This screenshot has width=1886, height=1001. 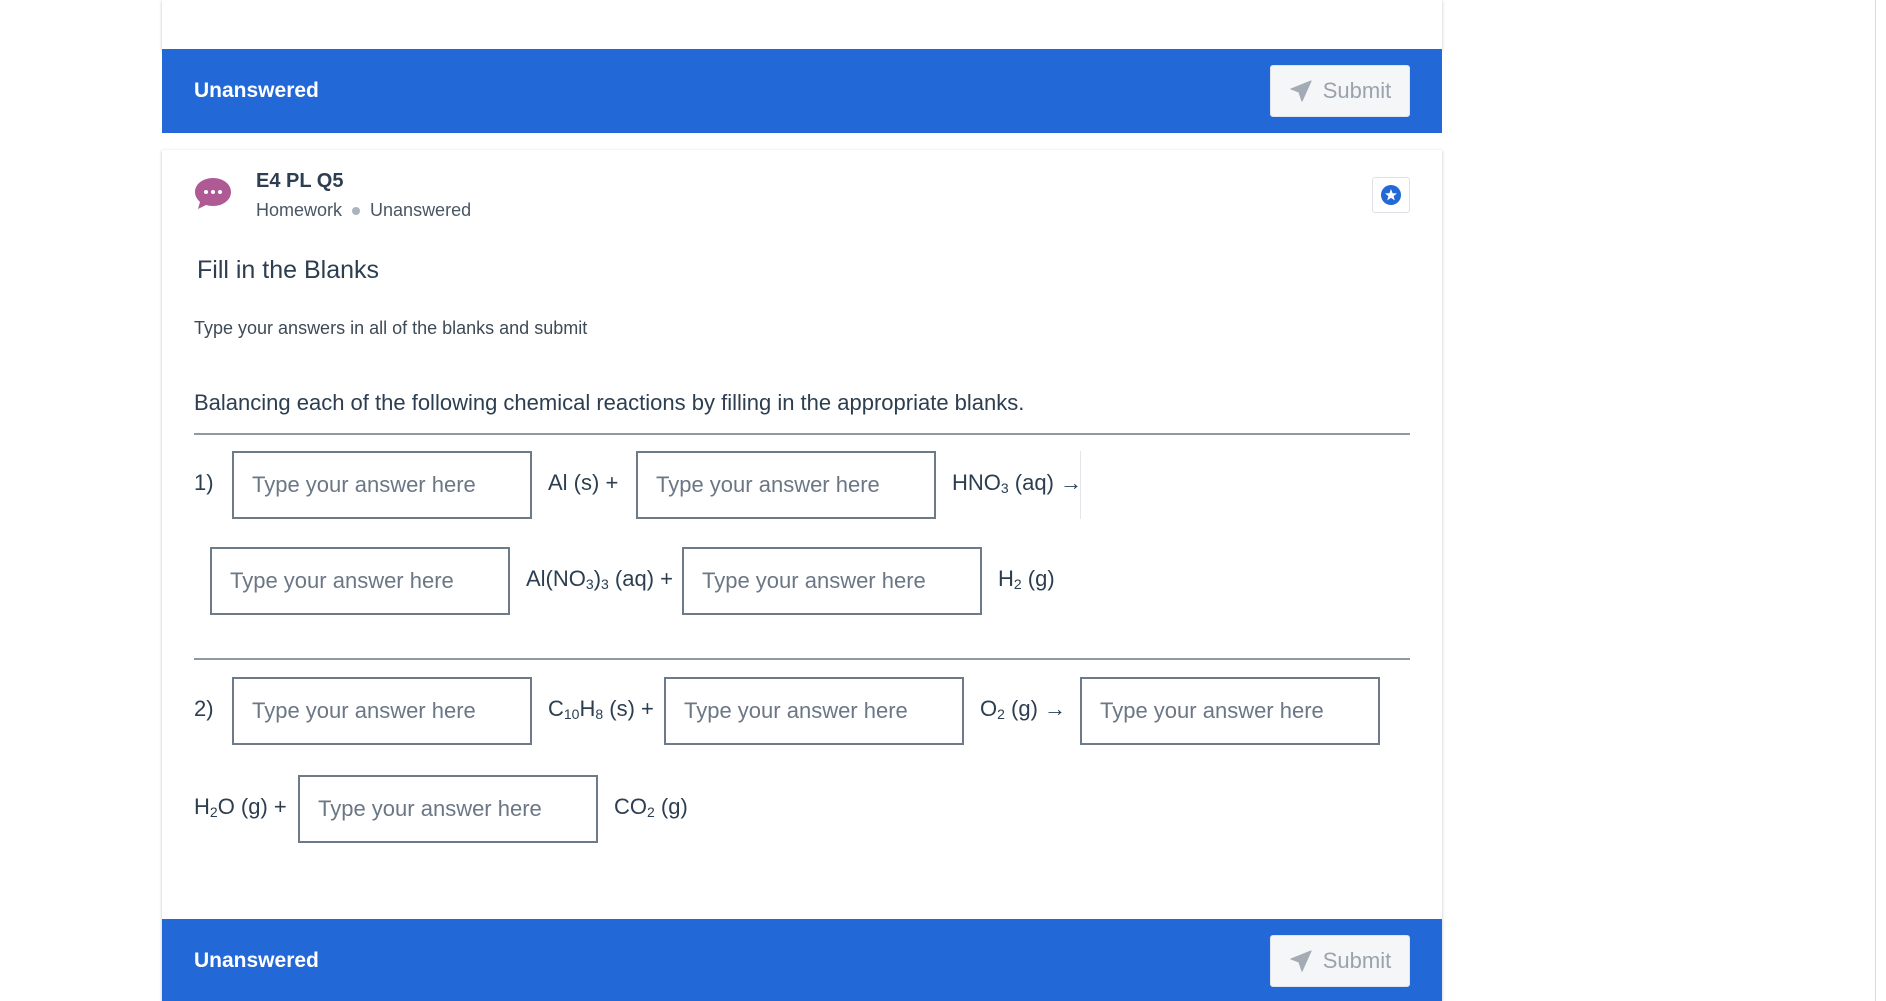 What do you see at coordinates (204, 708) in the screenshot?
I see `reaction-2-number: 2)` at bounding box center [204, 708].